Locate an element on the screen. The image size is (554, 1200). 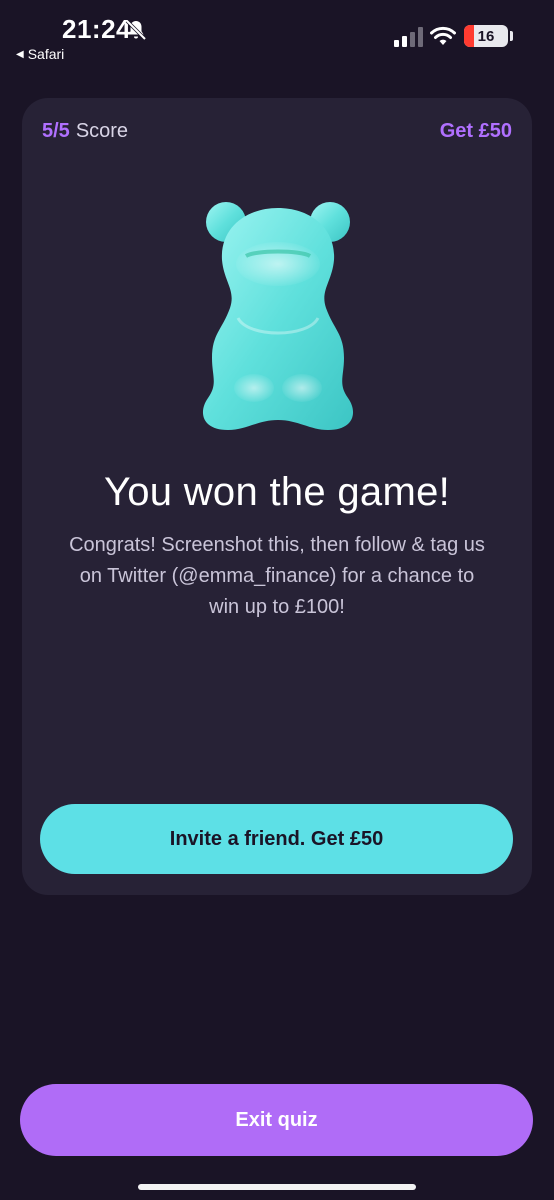
battery-level: 16 is located at coordinates (486, 36).